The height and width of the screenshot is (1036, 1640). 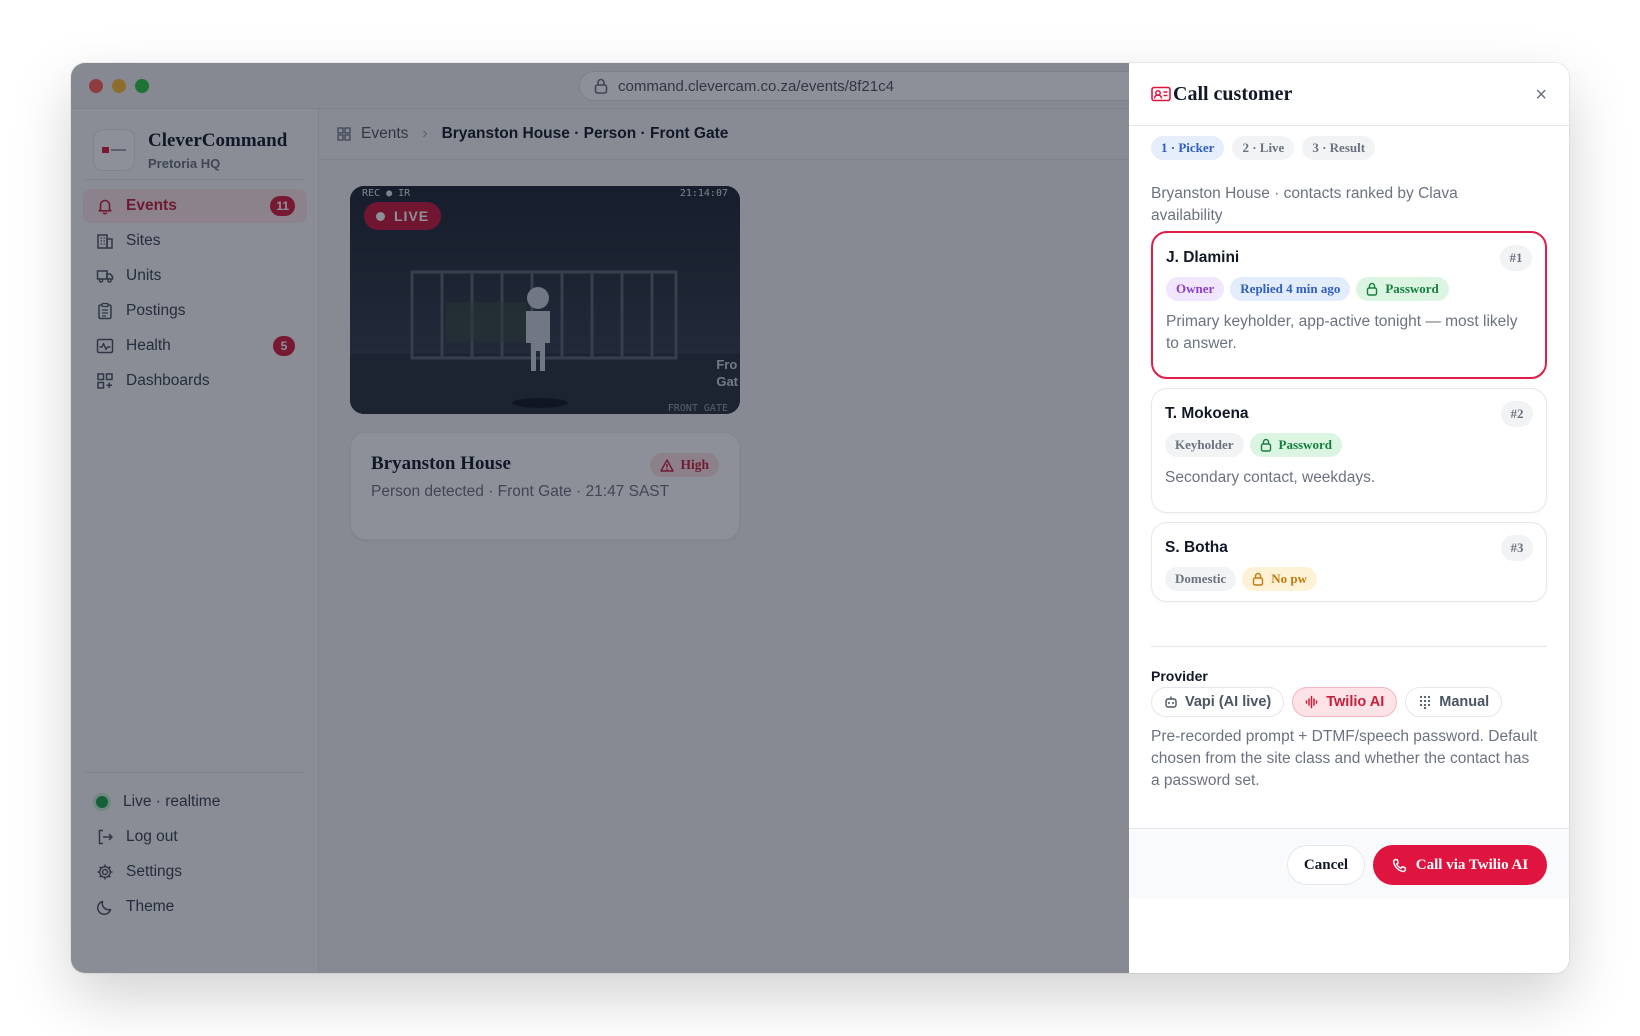 I want to click on provider-twilio-button: Twilio AI, so click(x=1345, y=702).